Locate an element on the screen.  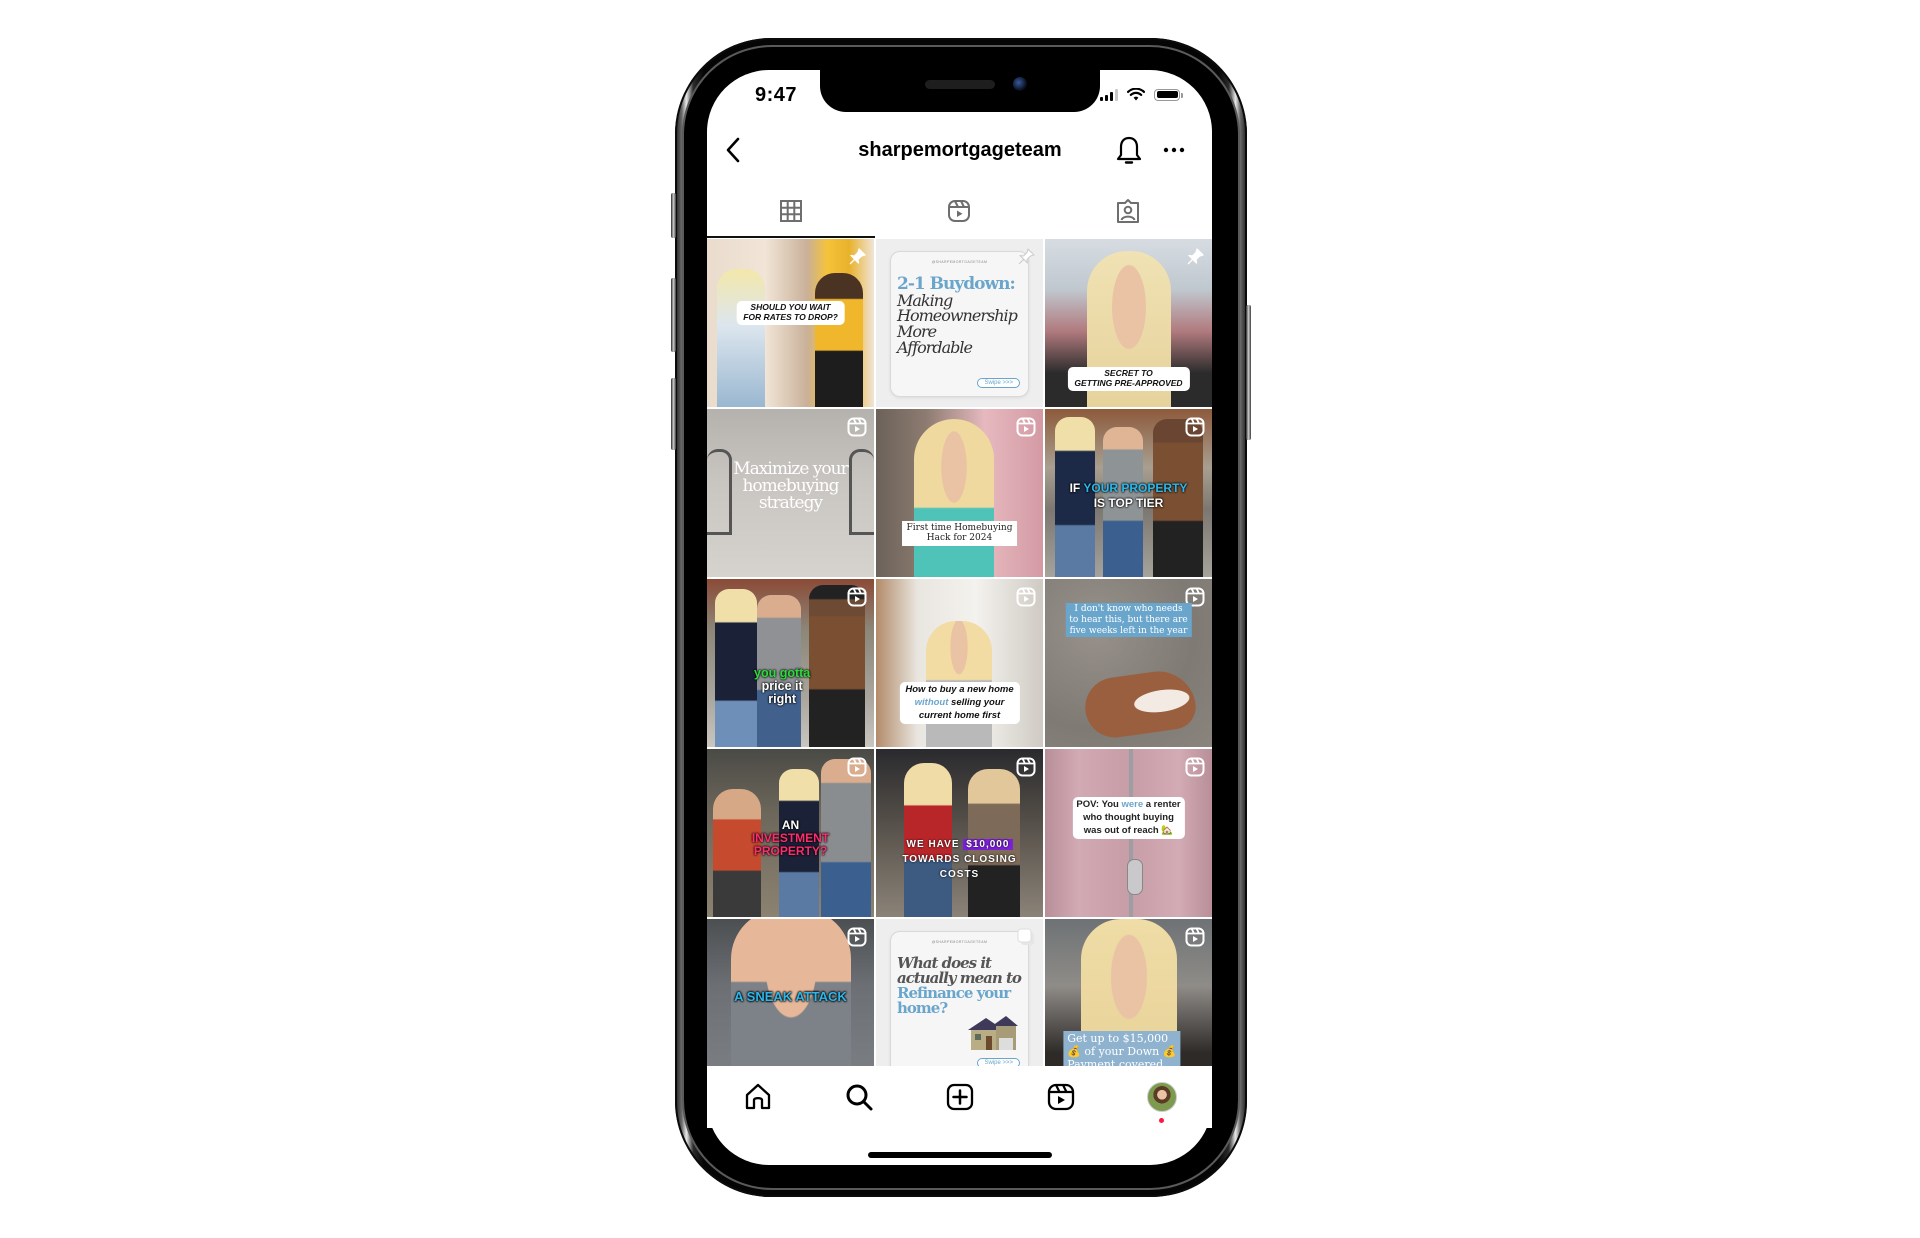
status-time: 9:47 is located at coordinates (776, 95).